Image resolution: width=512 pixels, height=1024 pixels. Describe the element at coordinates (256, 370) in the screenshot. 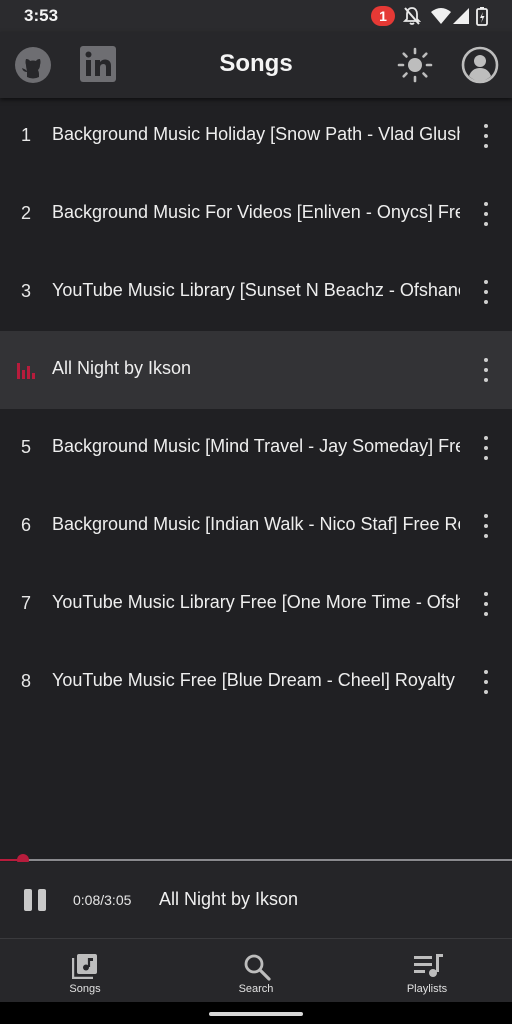

I see `song-row-now-playing: All Night by Ikson` at that location.